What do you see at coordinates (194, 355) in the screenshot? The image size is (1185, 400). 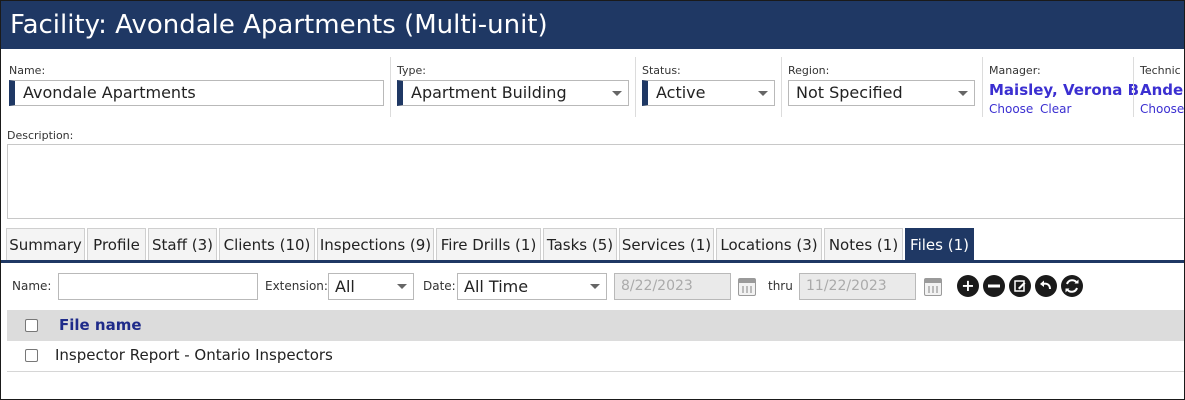 I see `file-name-cell: Inspector Report - Ontario Inspectors` at bounding box center [194, 355].